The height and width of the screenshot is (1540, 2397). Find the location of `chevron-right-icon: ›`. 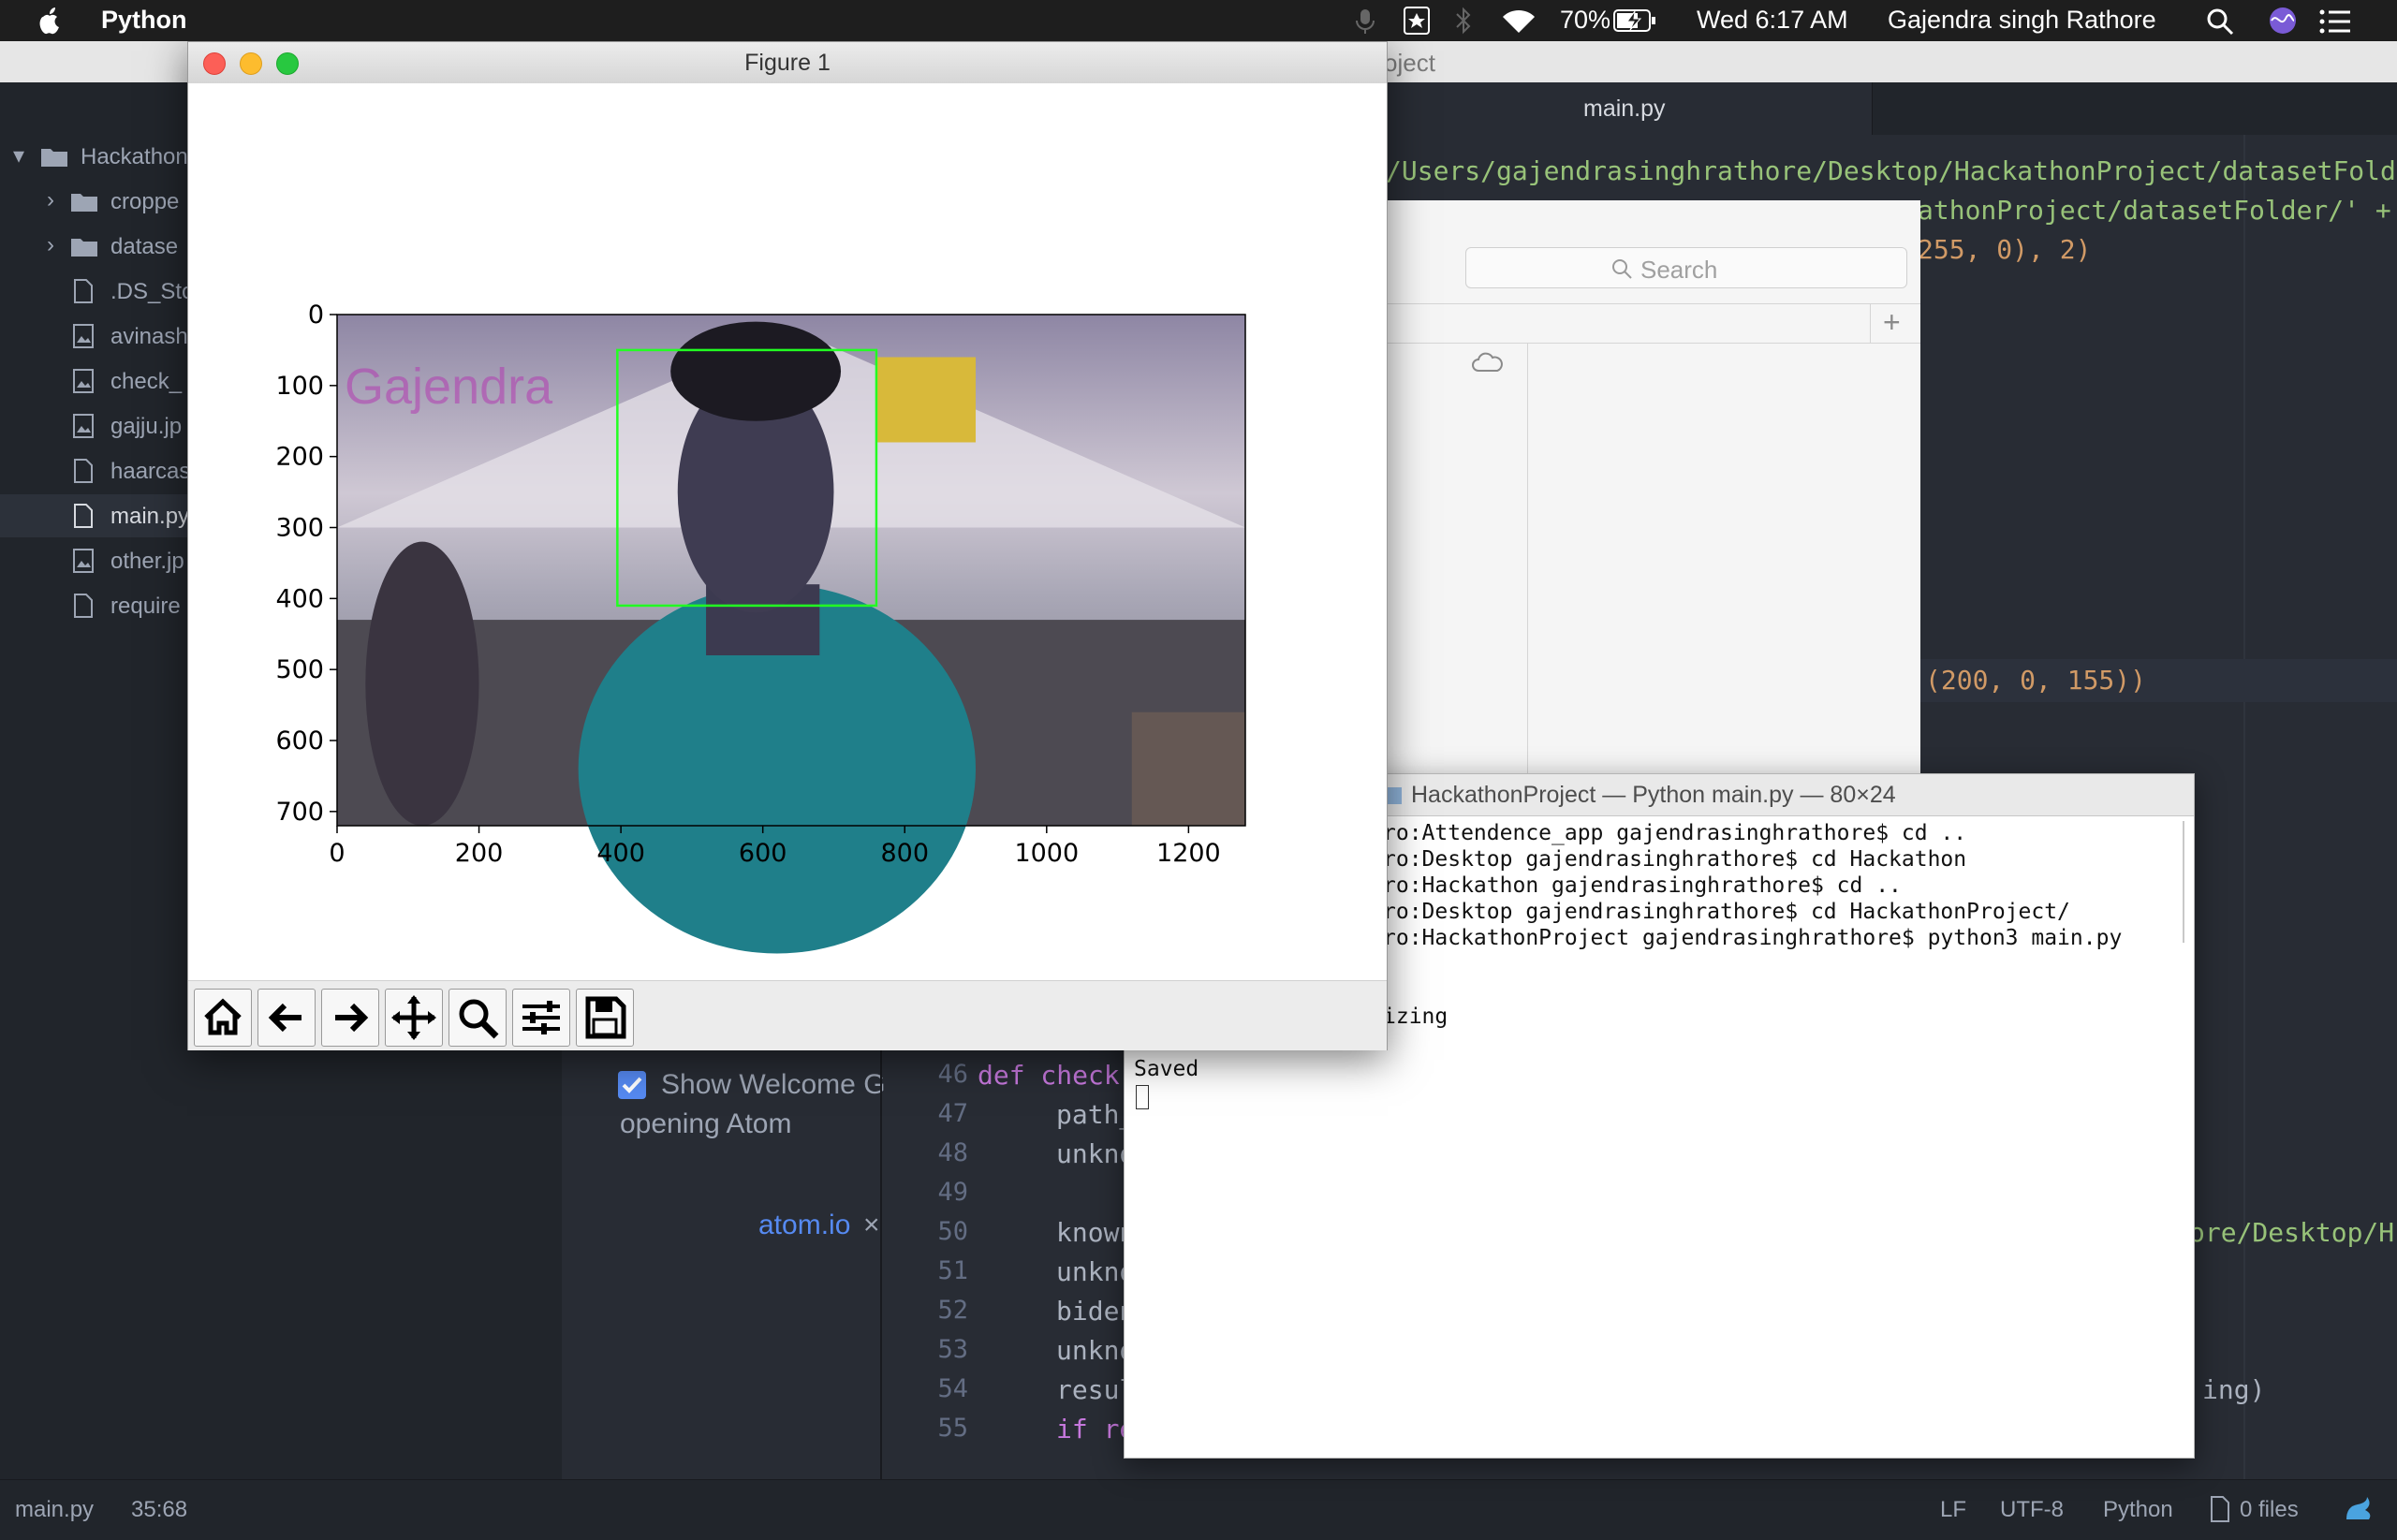

chevron-right-icon: › is located at coordinates (50, 244).